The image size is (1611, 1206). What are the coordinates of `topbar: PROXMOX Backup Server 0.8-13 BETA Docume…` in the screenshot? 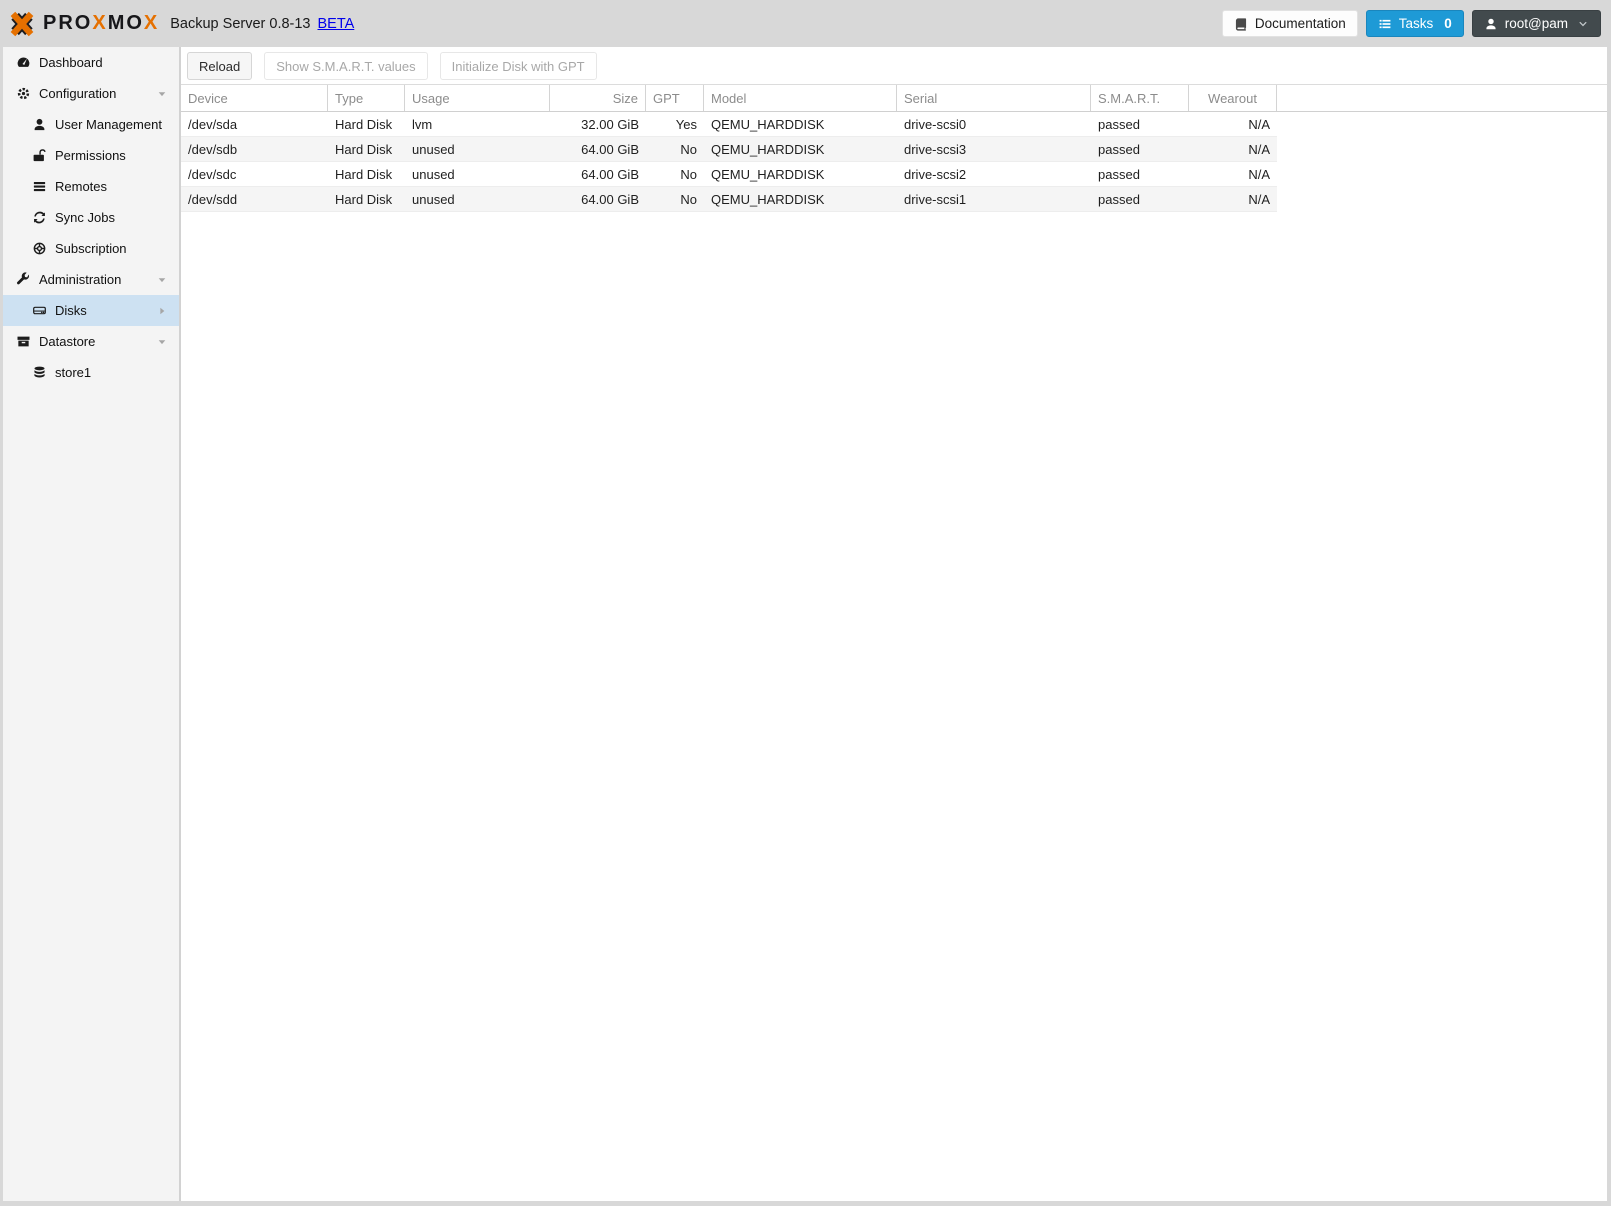 It's located at (805, 23).